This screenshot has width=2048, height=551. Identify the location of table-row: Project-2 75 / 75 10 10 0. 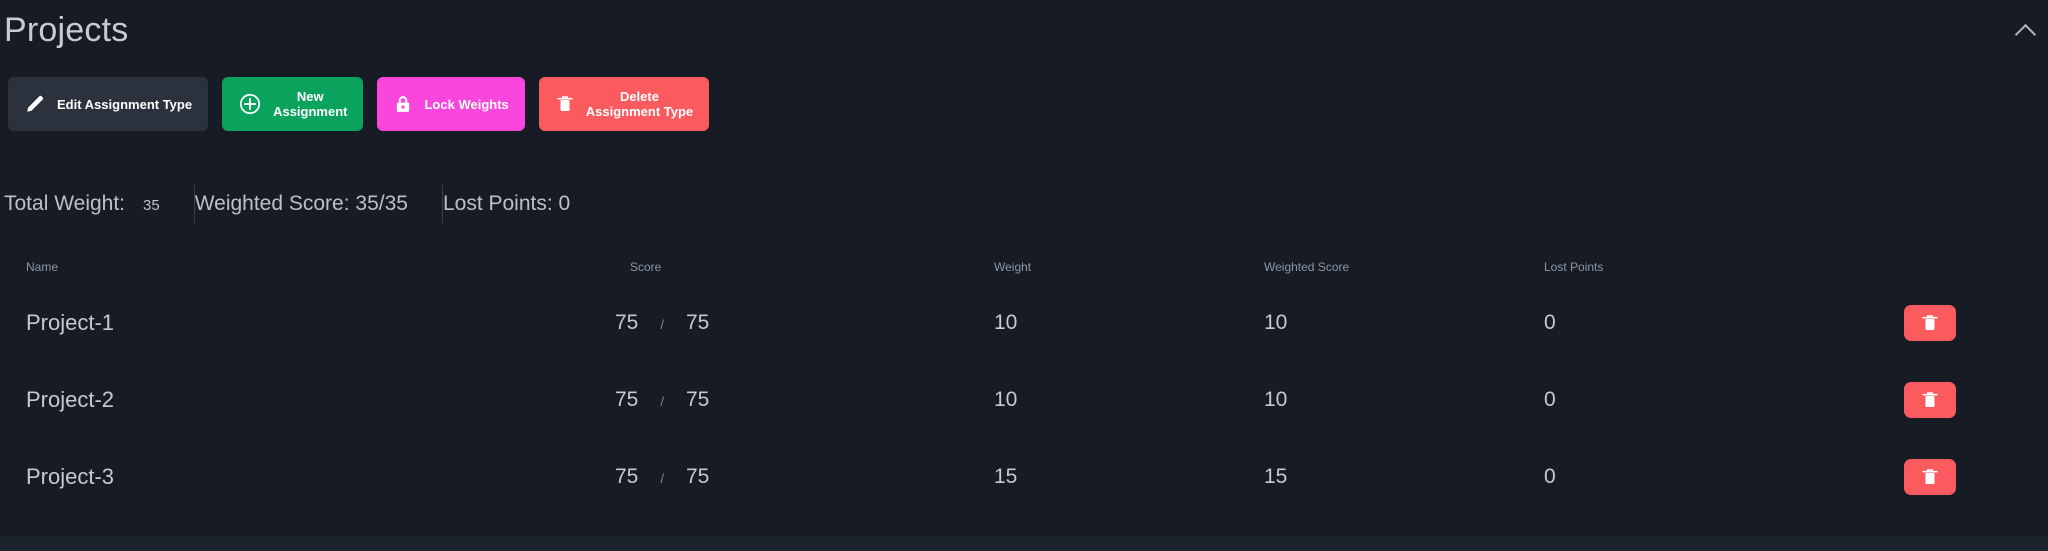
(1024, 399).